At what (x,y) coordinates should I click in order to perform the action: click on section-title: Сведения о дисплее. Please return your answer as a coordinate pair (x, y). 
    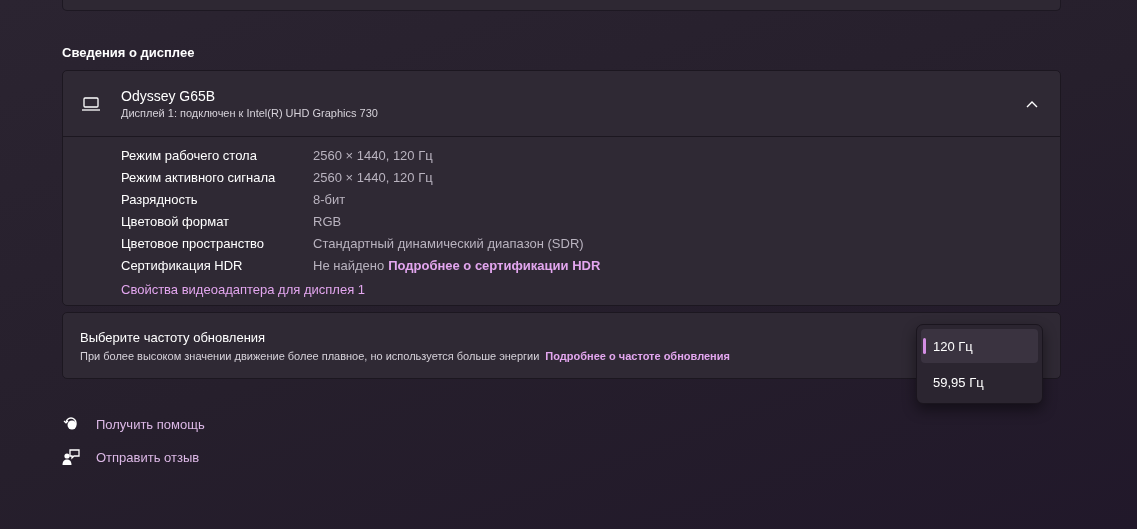
    Looking at the image, I should click on (128, 52).